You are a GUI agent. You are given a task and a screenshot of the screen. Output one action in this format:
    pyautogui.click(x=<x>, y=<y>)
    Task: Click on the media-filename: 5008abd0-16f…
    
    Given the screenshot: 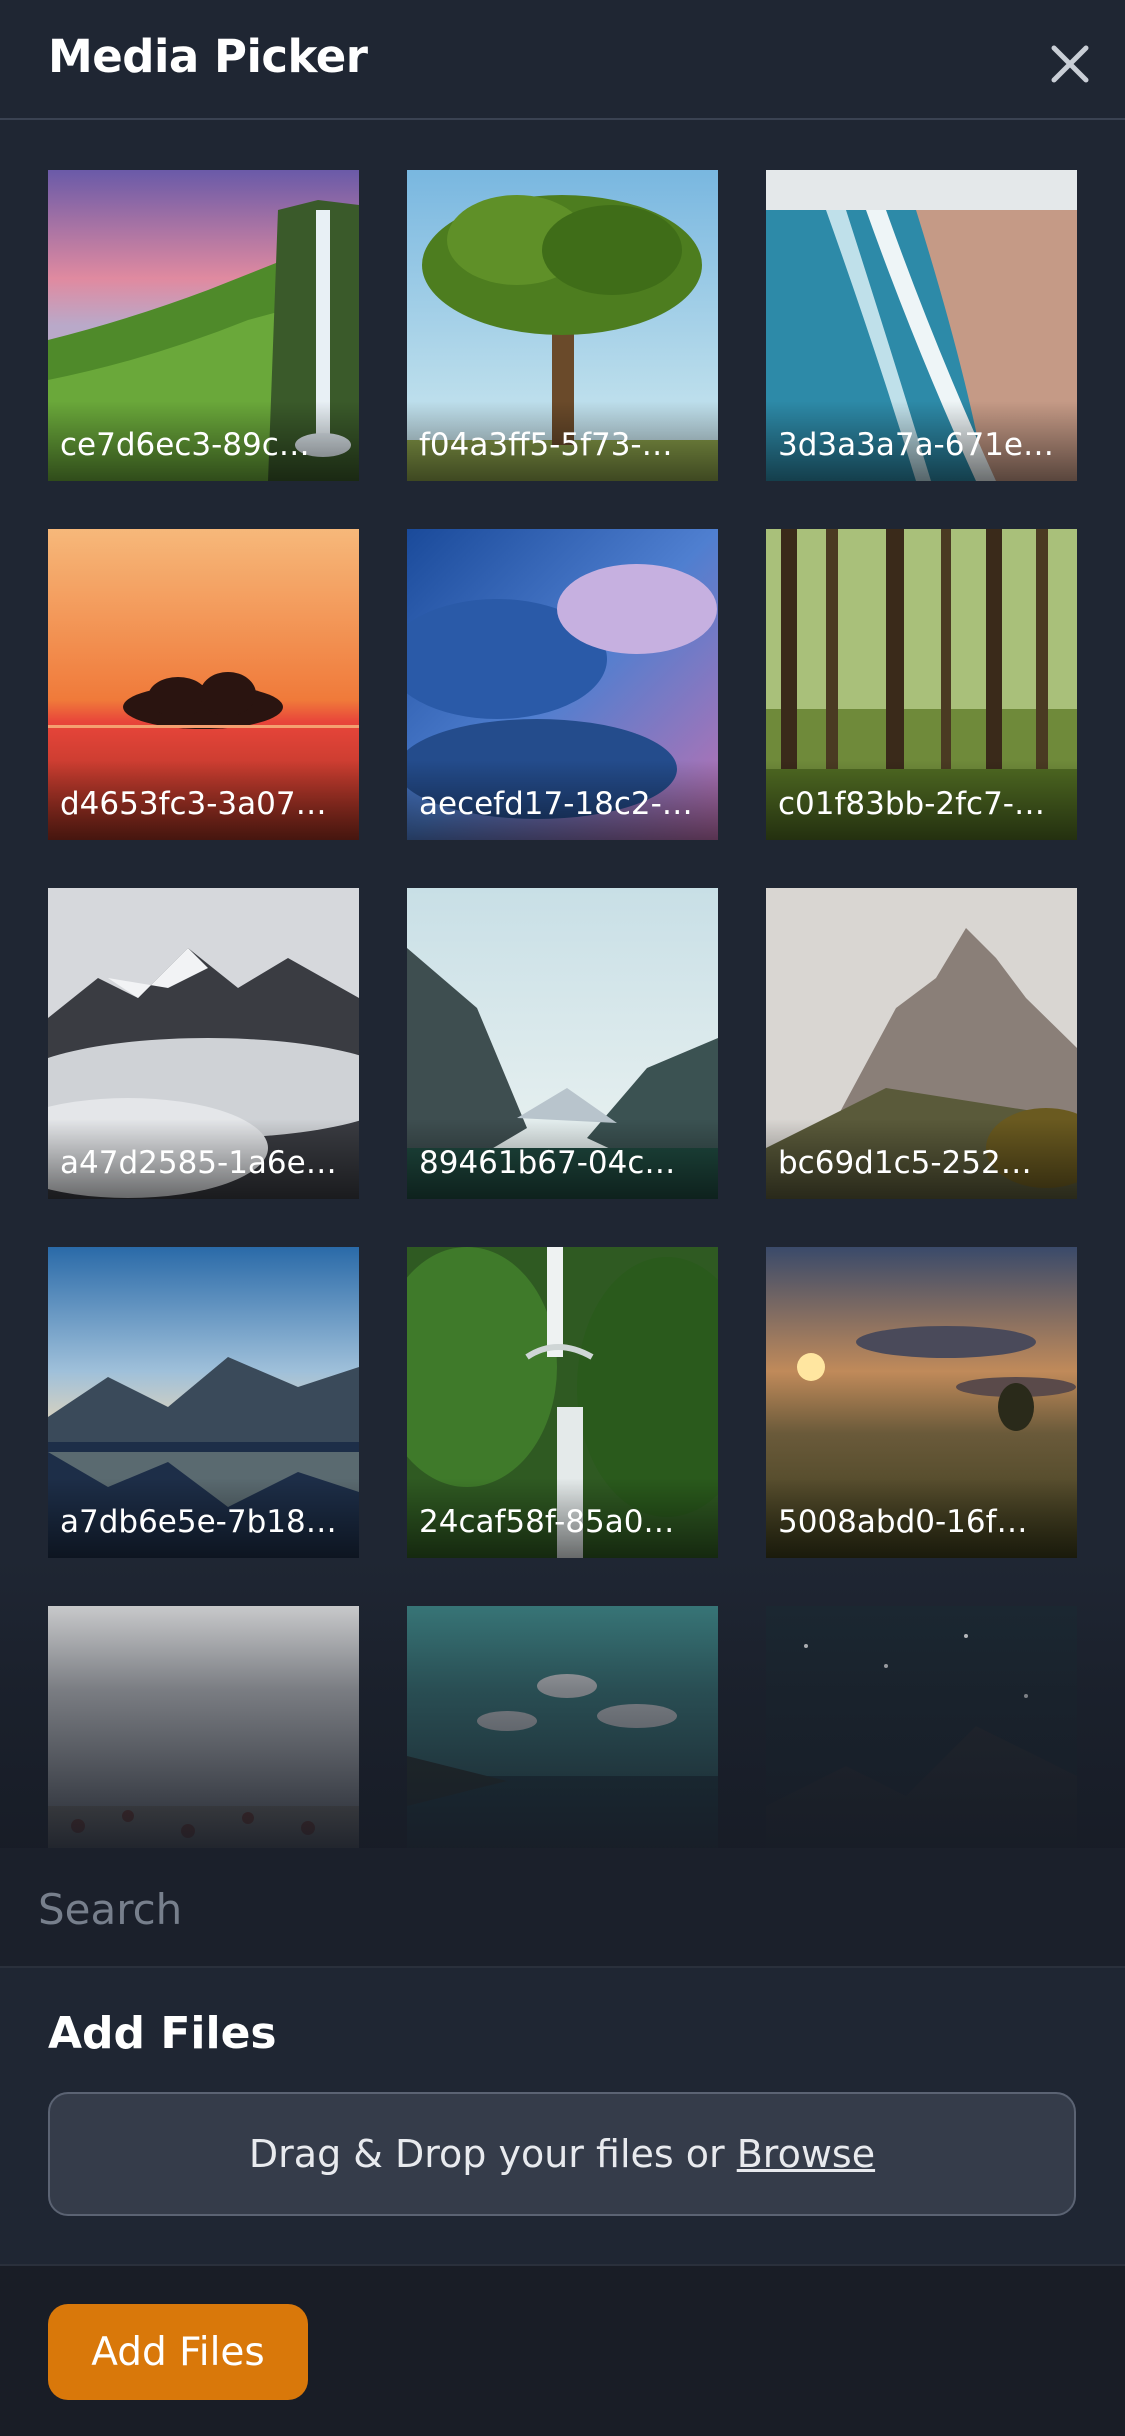 What is the action you would take?
    pyautogui.click(x=903, y=1522)
    